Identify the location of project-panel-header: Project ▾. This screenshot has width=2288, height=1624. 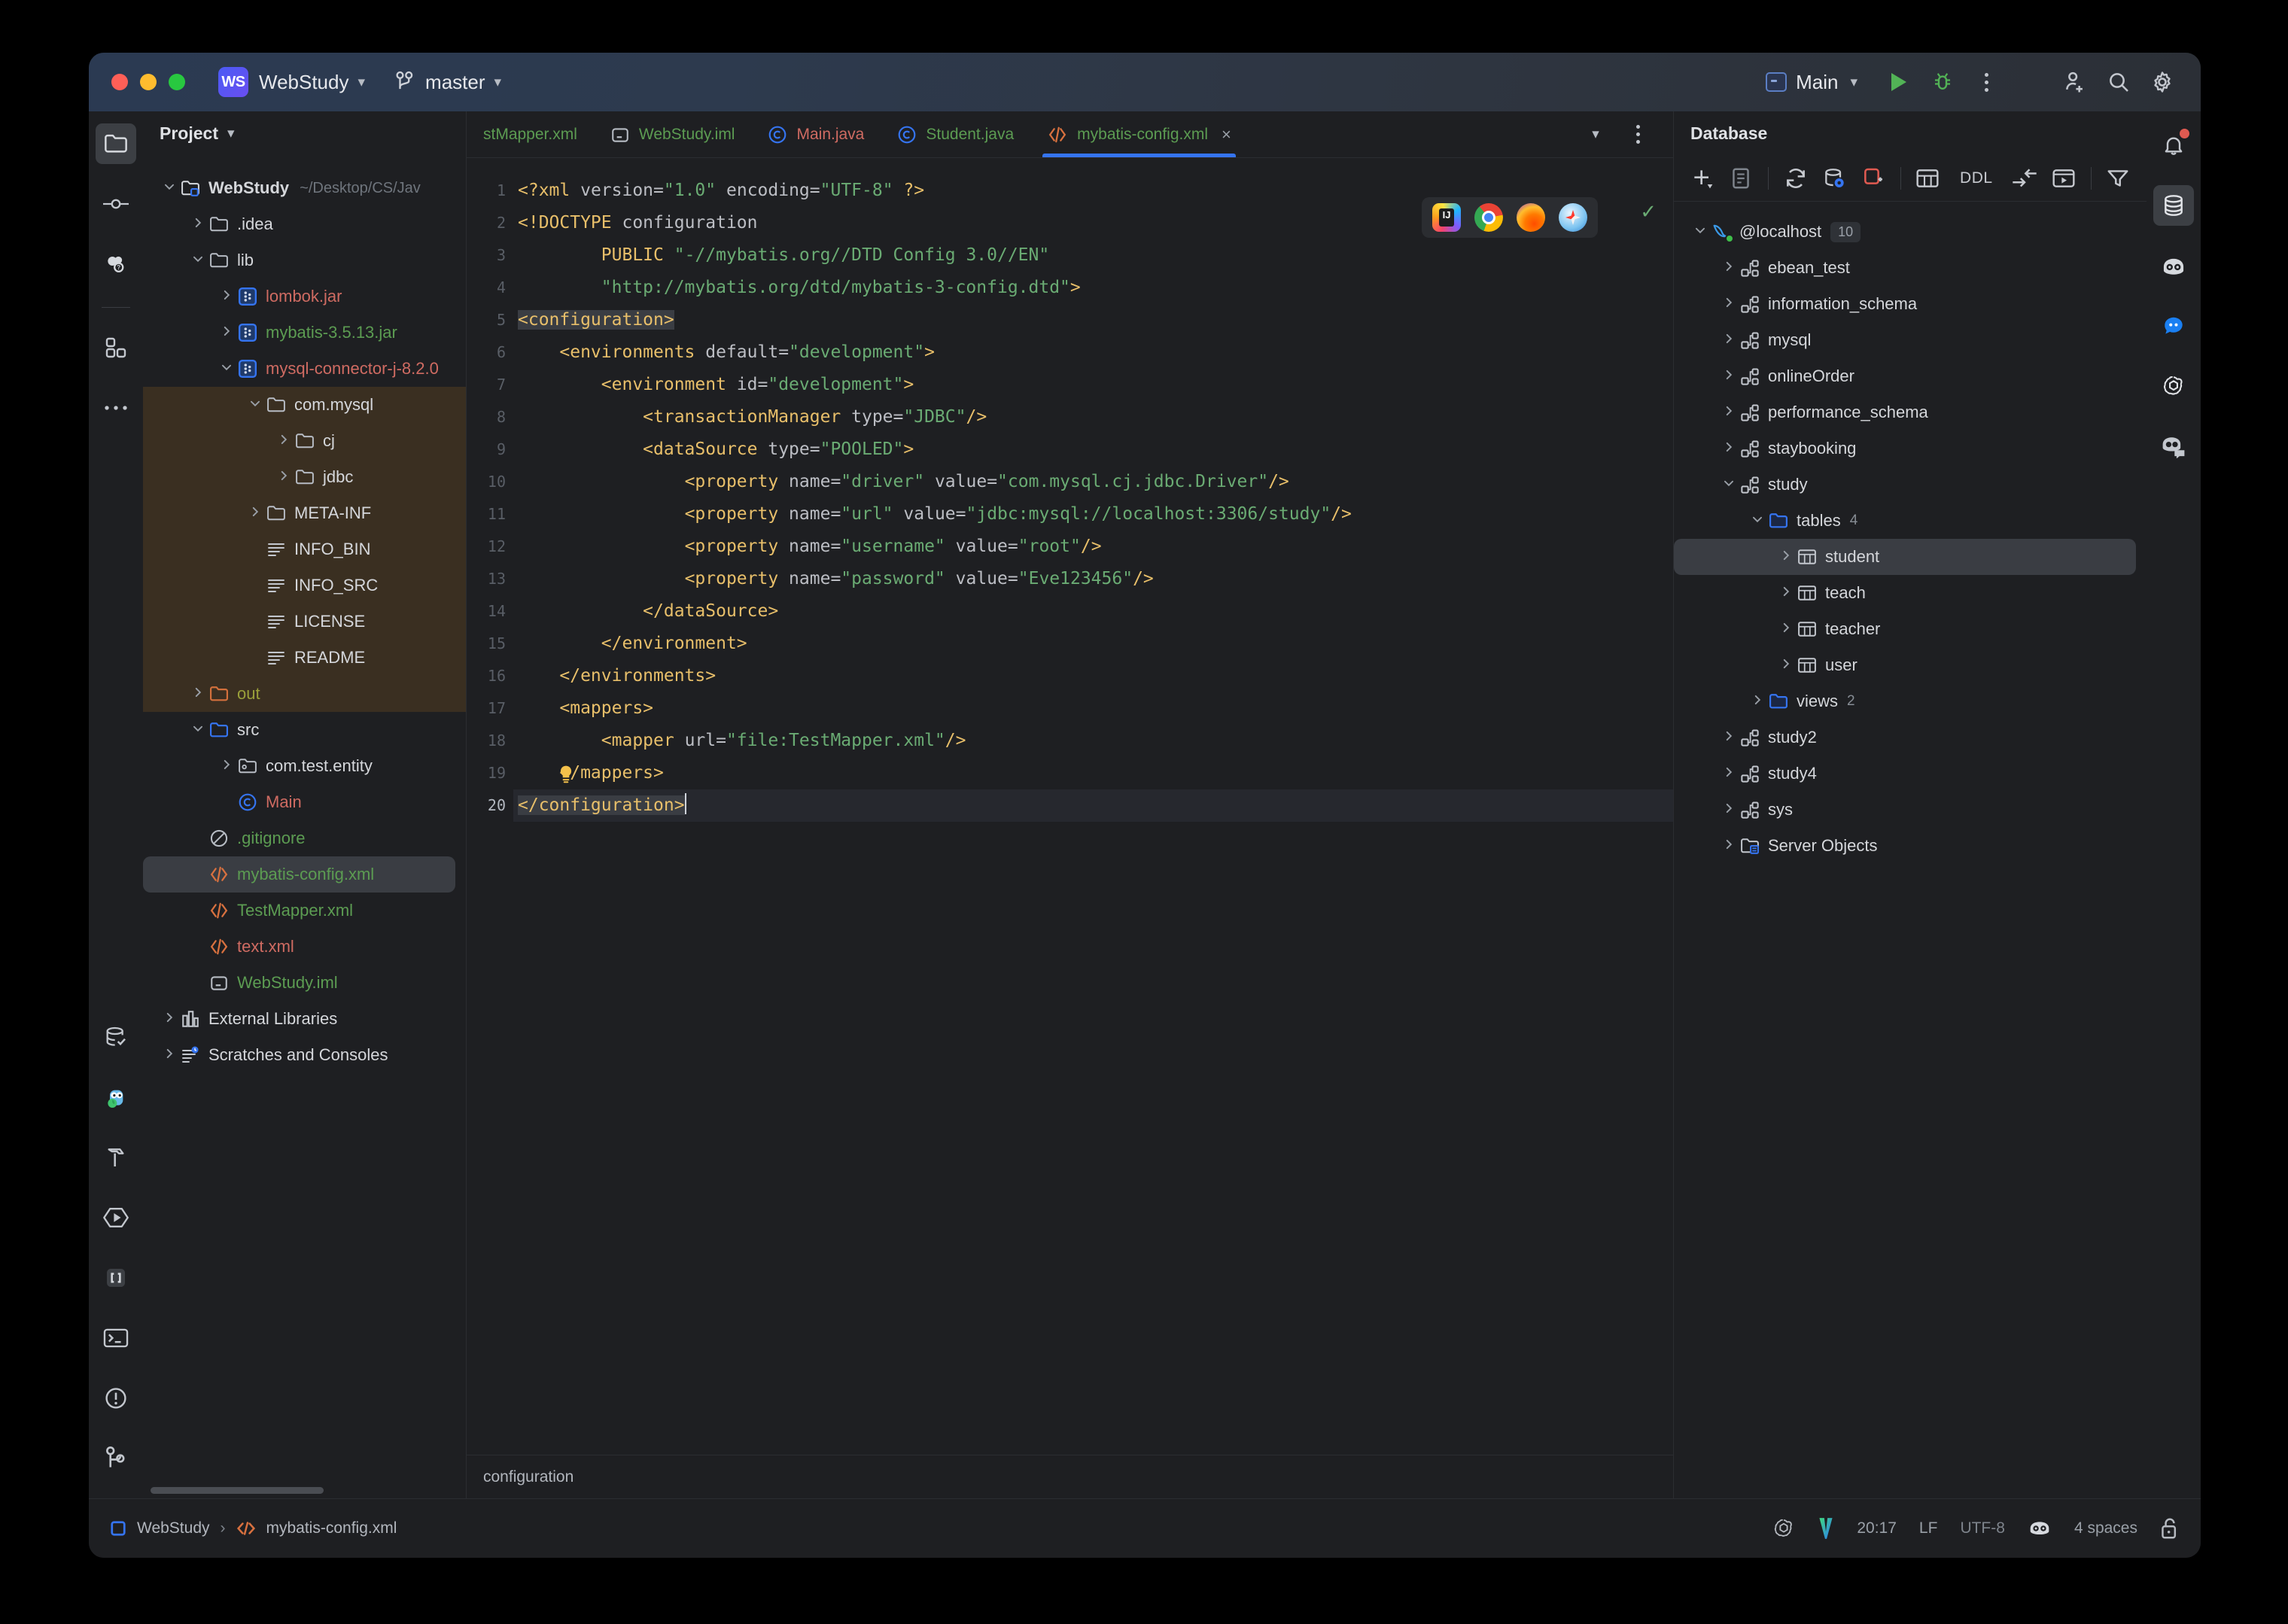
(305, 133).